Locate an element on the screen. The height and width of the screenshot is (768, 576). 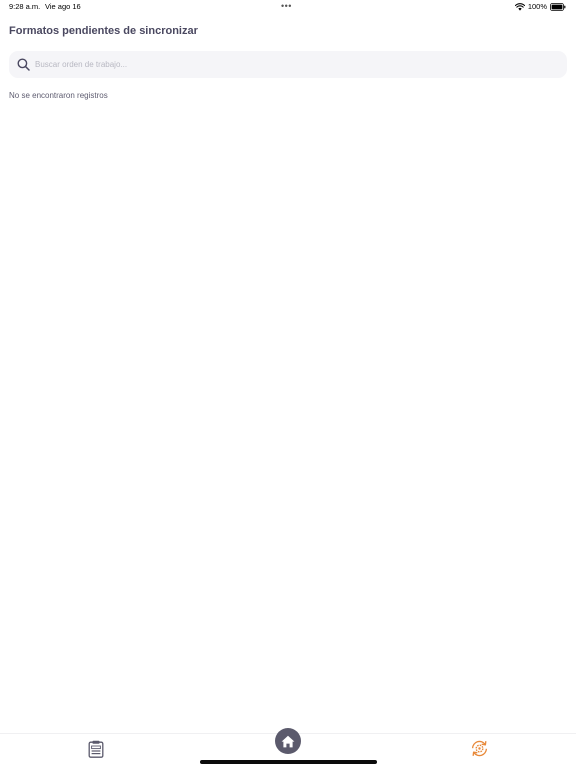
status-indicators: 100% is located at coordinates (540, 6).